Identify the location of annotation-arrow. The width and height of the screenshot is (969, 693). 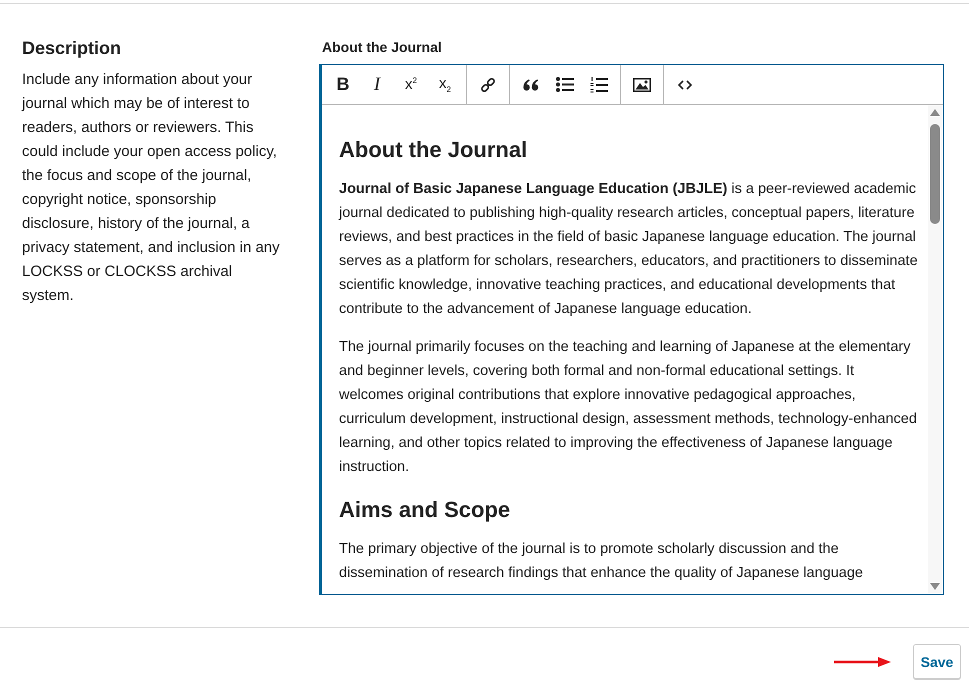
(862, 661).